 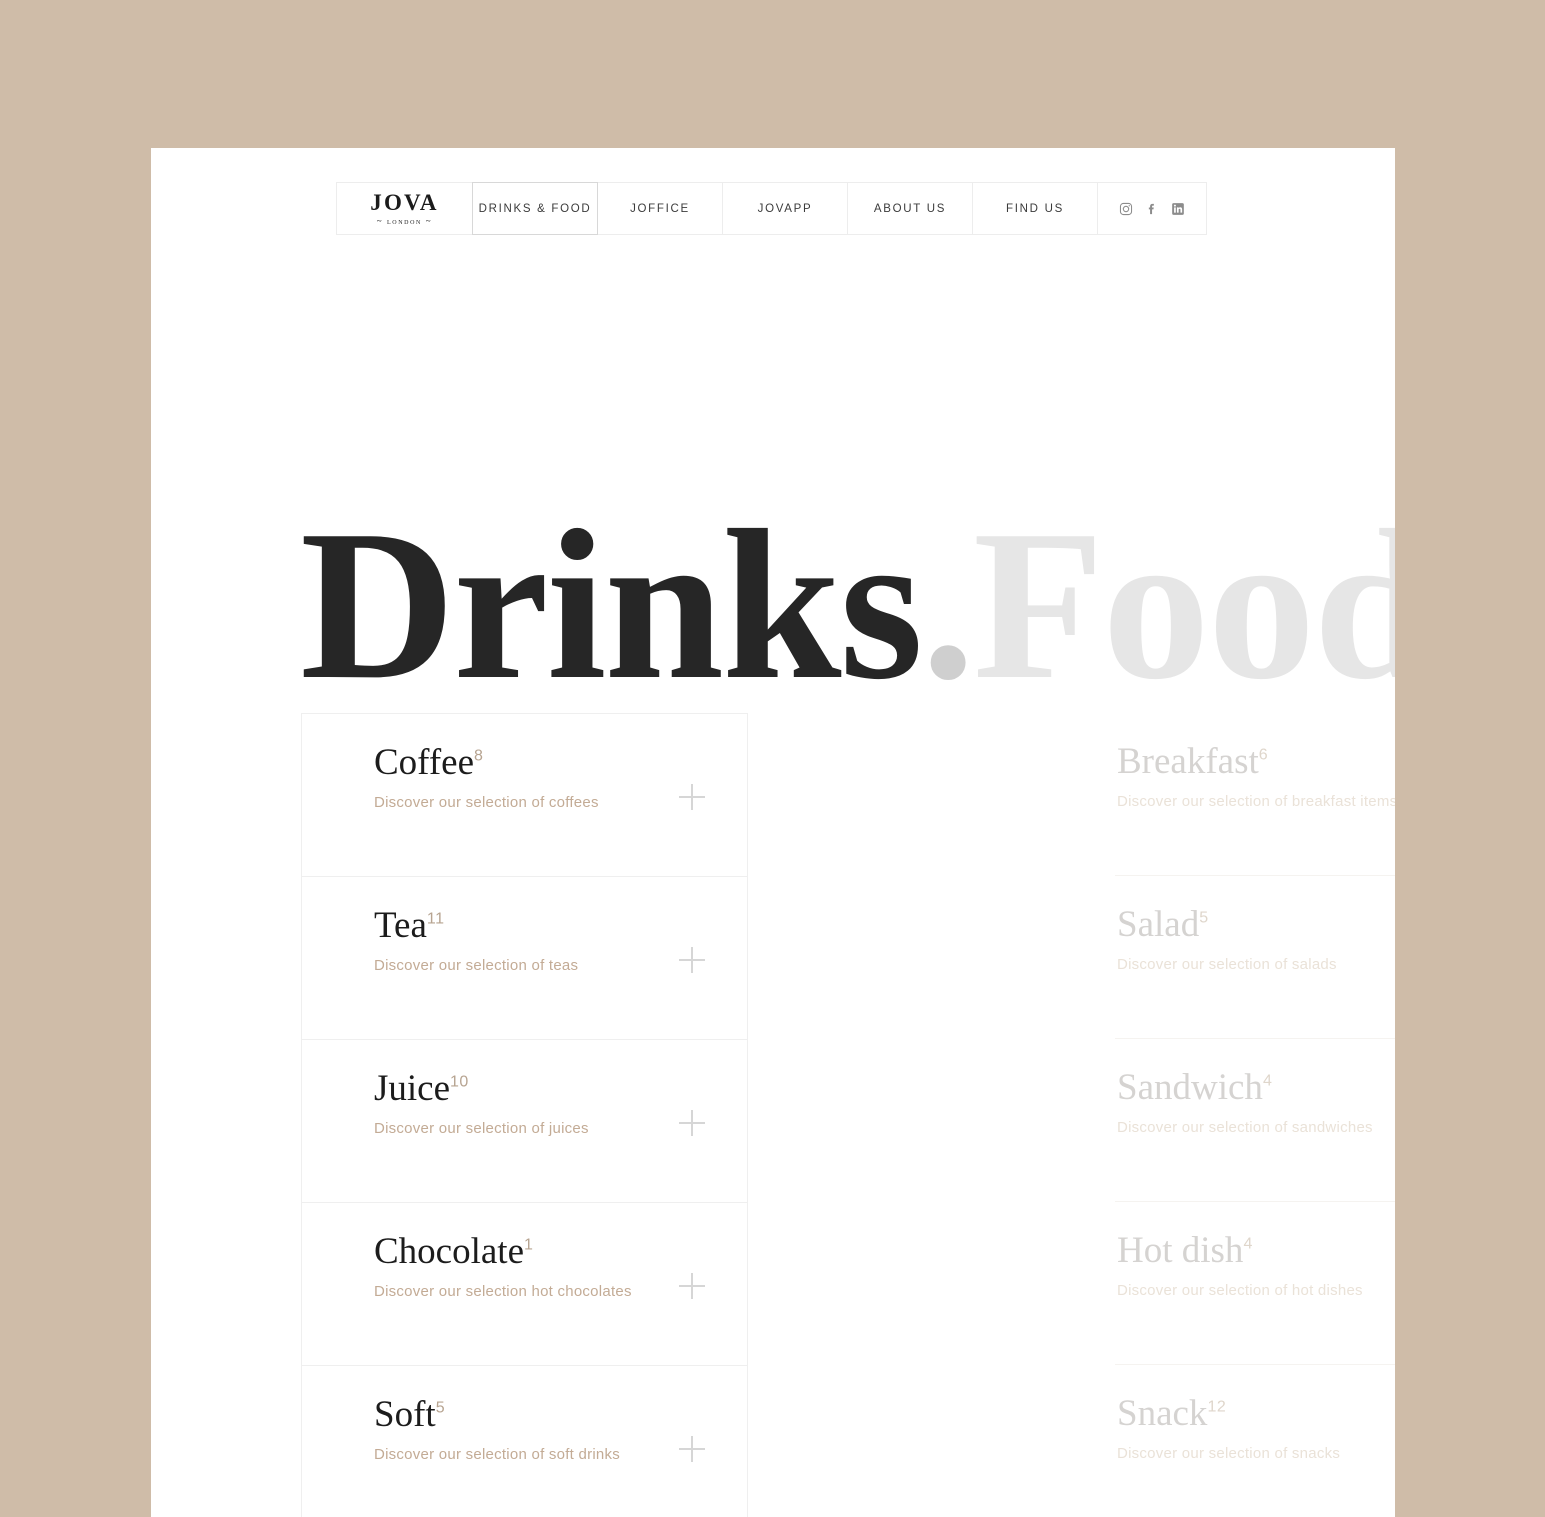 What do you see at coordinates (1227, 964) in the screenshot?
I see `category-description: Discover our selection of salads` at bounding box center [1227, 964].